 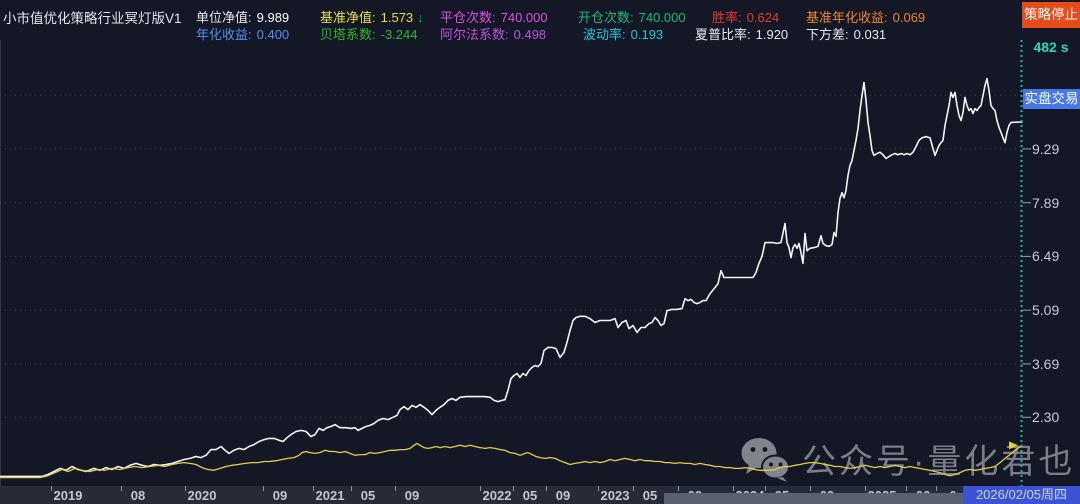 What do you see at coordinates (813, 498) in the screenshot?
I see `time-scrollbar-thumb` at bounding box center [813, 498].